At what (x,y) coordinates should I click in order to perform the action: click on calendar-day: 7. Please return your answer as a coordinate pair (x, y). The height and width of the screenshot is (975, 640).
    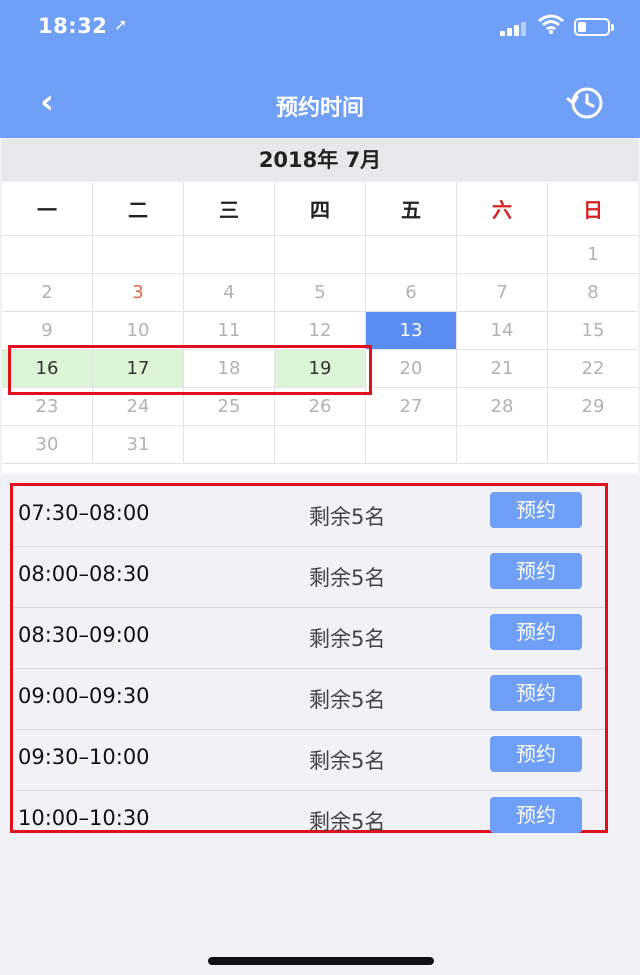
    Looking at the image, I should click on (502, 293).